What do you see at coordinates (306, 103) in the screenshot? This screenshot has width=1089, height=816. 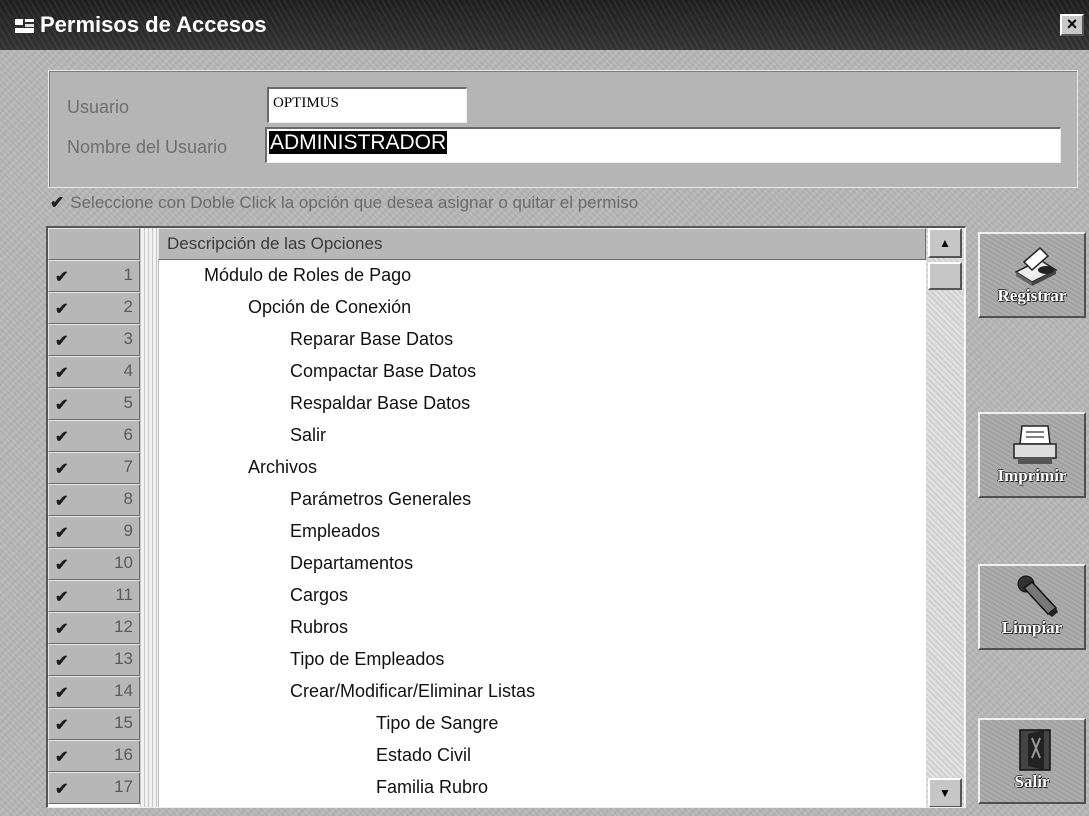 I see `usuario-value: OPTIMUS` at bounding box center [306, 103].